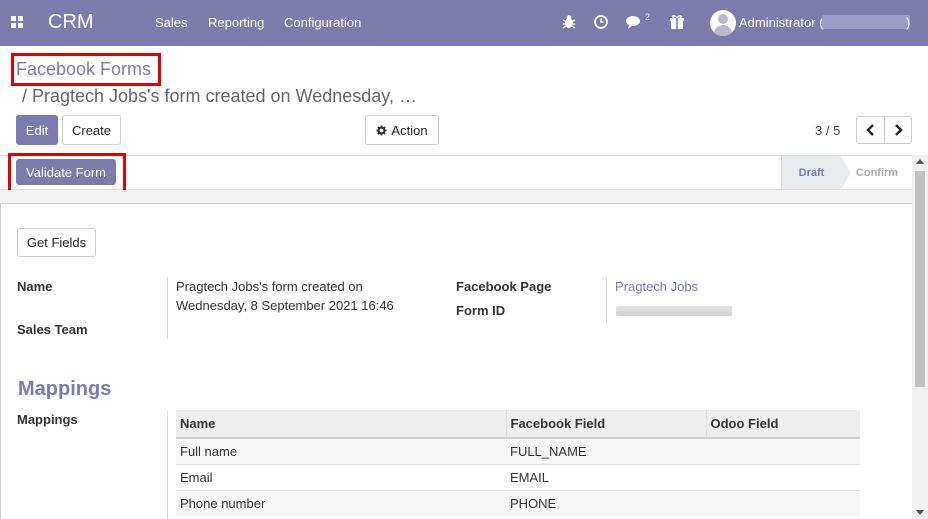 The width and height of the screenshot is (928, 519). Describe the element at coordinates (634, 22) in the screenshot. I see `chat-icon` at that location.